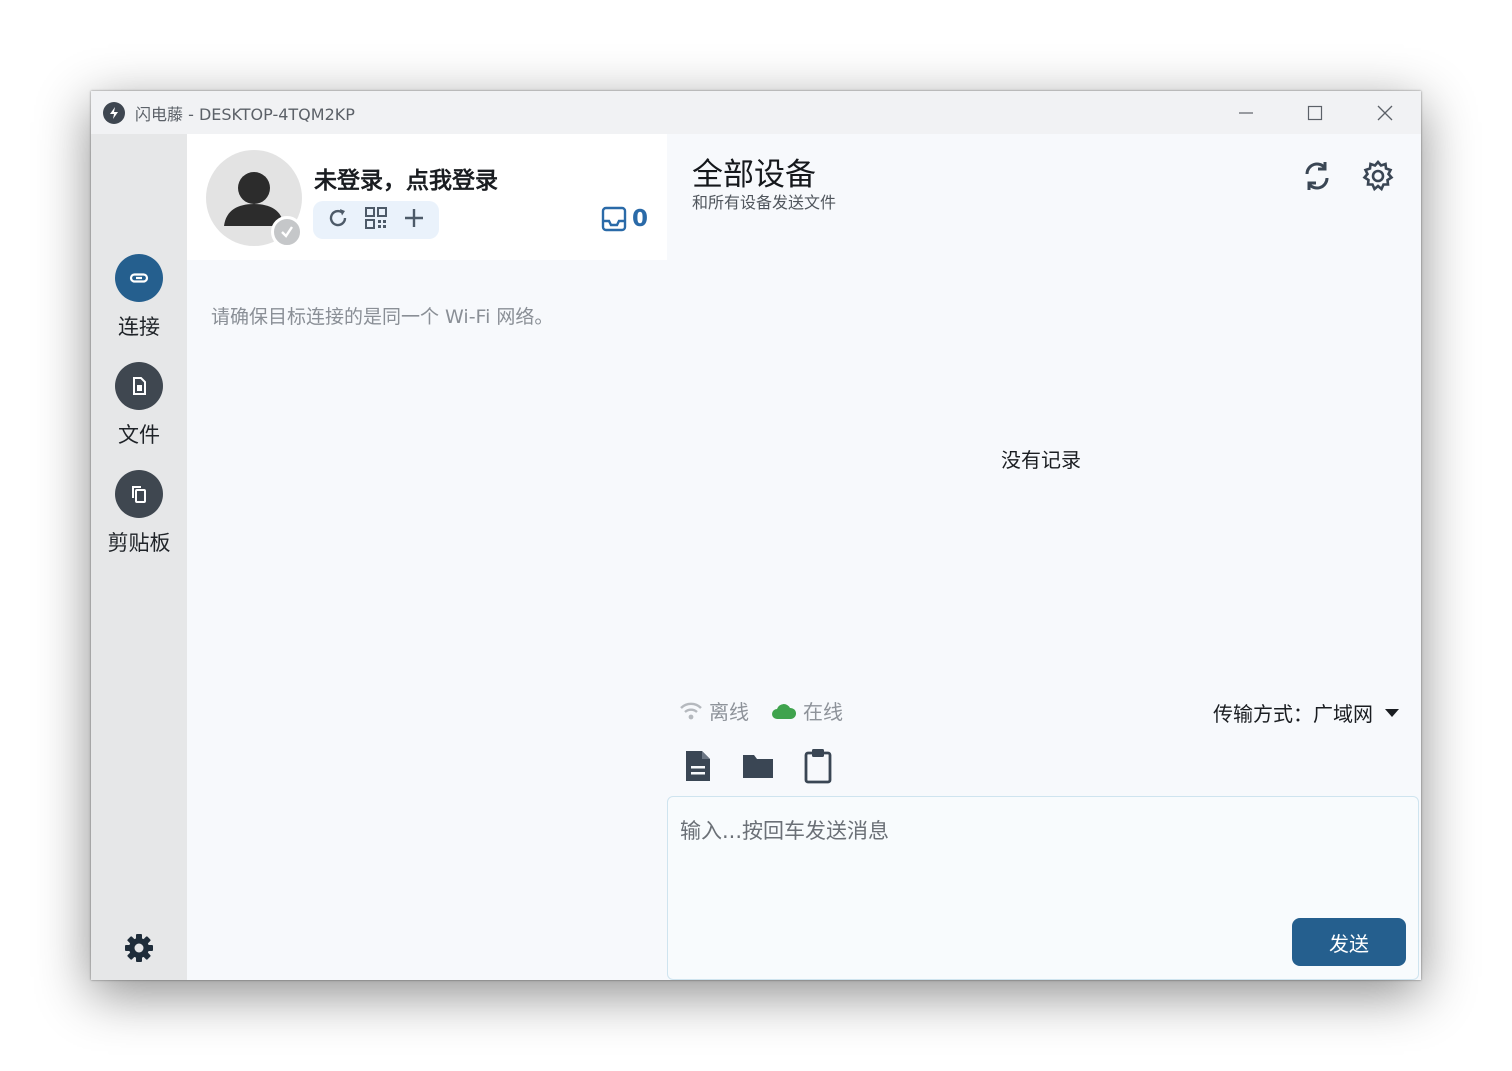 The height and width of the screenshot is (1071, 1512). I want to click on dropdown-arrow-icon, so click(1392, 712).